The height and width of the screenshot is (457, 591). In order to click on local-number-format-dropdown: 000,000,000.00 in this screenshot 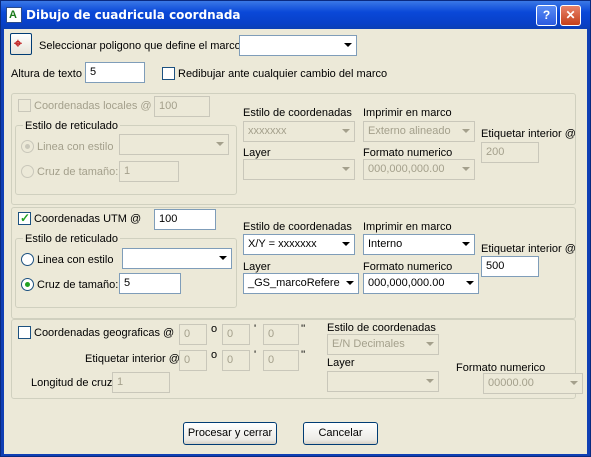, I will do `click(419, 169)`.